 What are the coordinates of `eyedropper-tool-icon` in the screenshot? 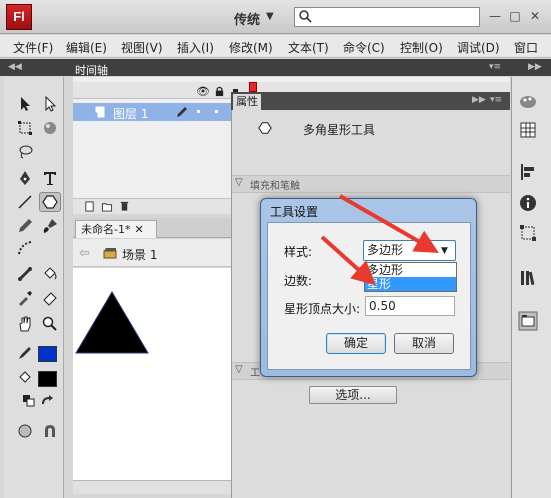 It's located at (25, 298).